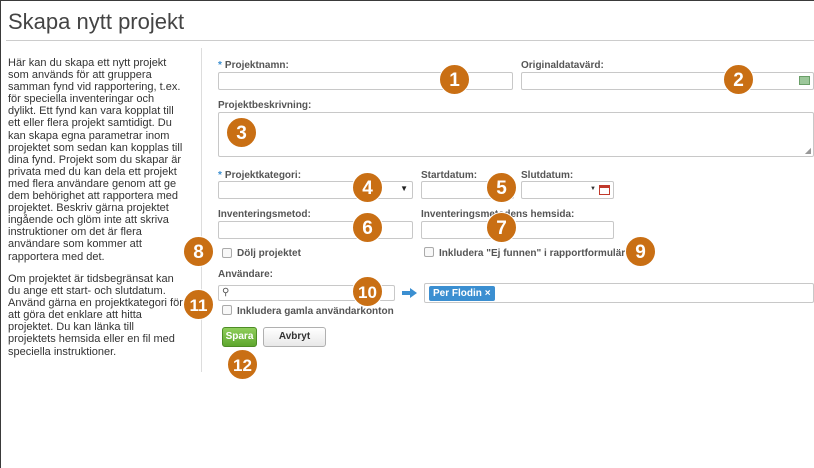  What do you see at coordinates (367, 187) in the screenshot?
I see `callout-badge-4: 4` at bounding box center [367, 187].